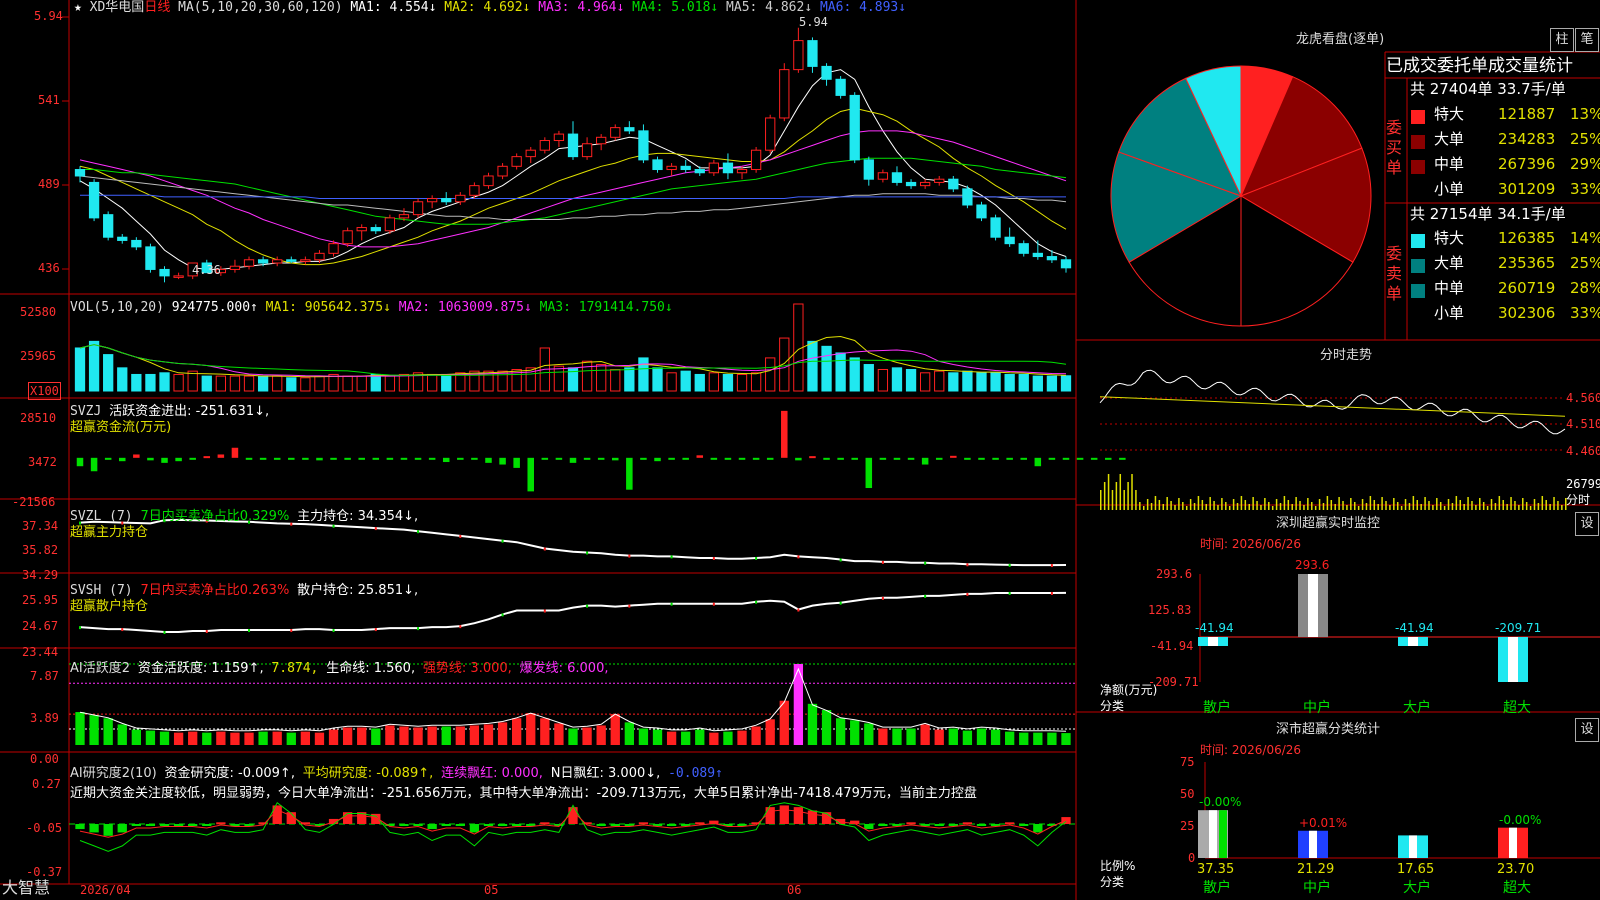 This screenshot has width=1600, height=900. I want to click on category-label: 散户, so click(1217, 708).